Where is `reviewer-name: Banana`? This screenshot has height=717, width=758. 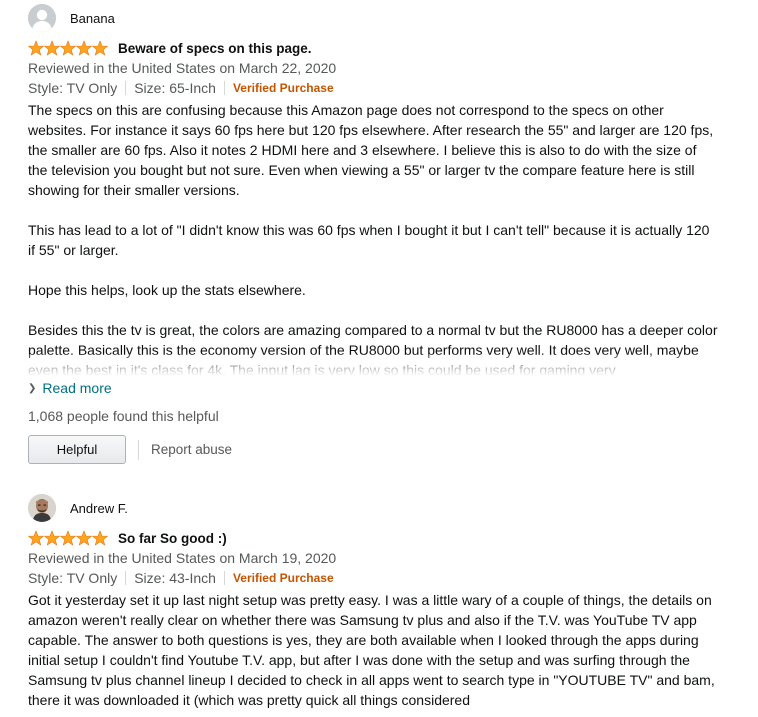 reviewer-name: Banana is located at coordinates (92, 18).